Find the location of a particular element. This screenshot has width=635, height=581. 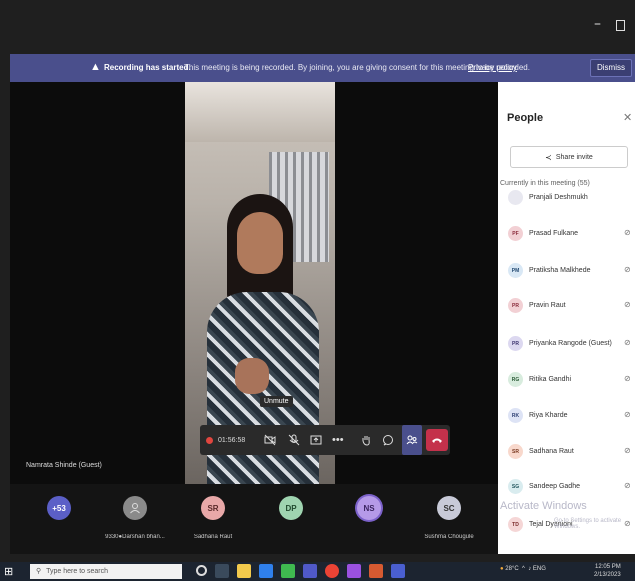

camera-off-icon is located at coordinates (270, 440).